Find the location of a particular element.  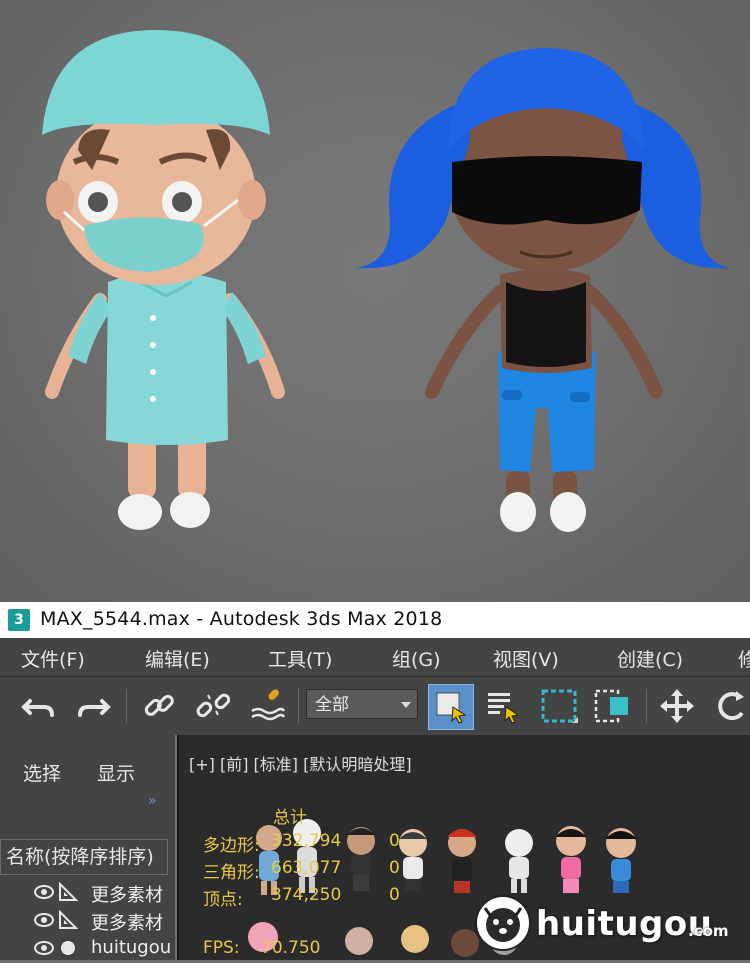

stat-triangles-value: 663,077 is located at coordinates (306, 868).